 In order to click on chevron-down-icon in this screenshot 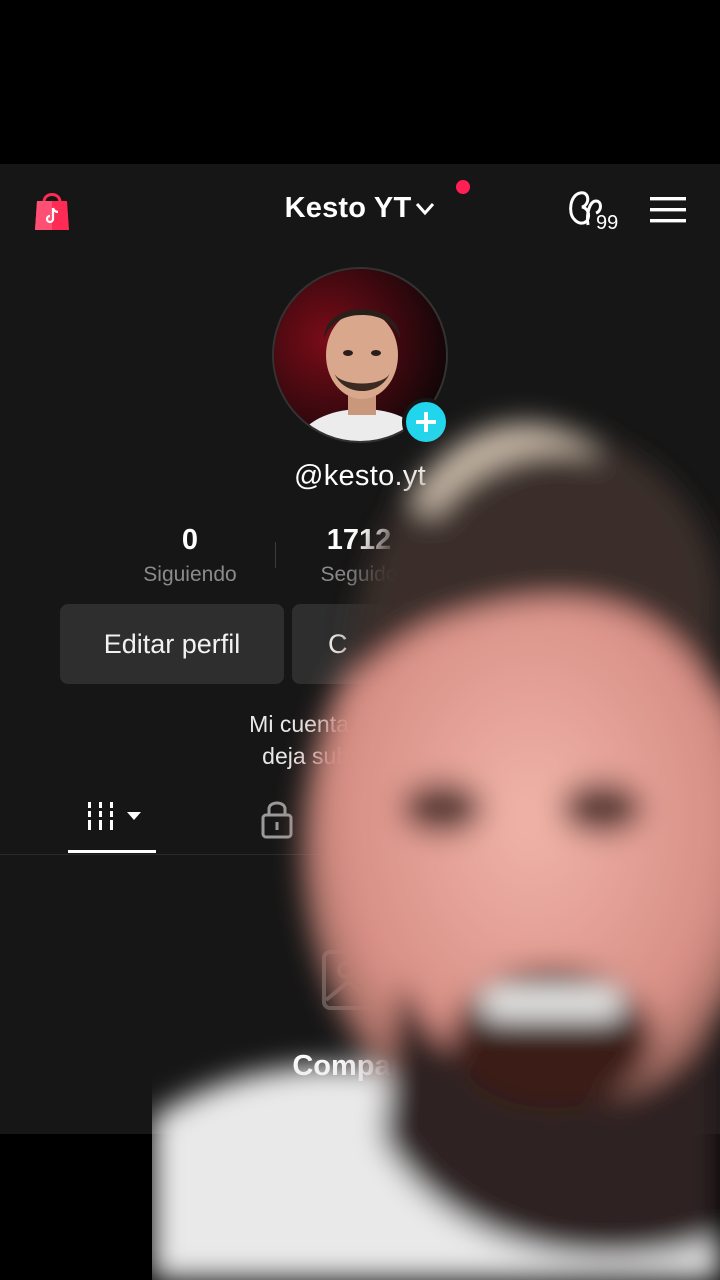, I will do `click(425, 209)`.